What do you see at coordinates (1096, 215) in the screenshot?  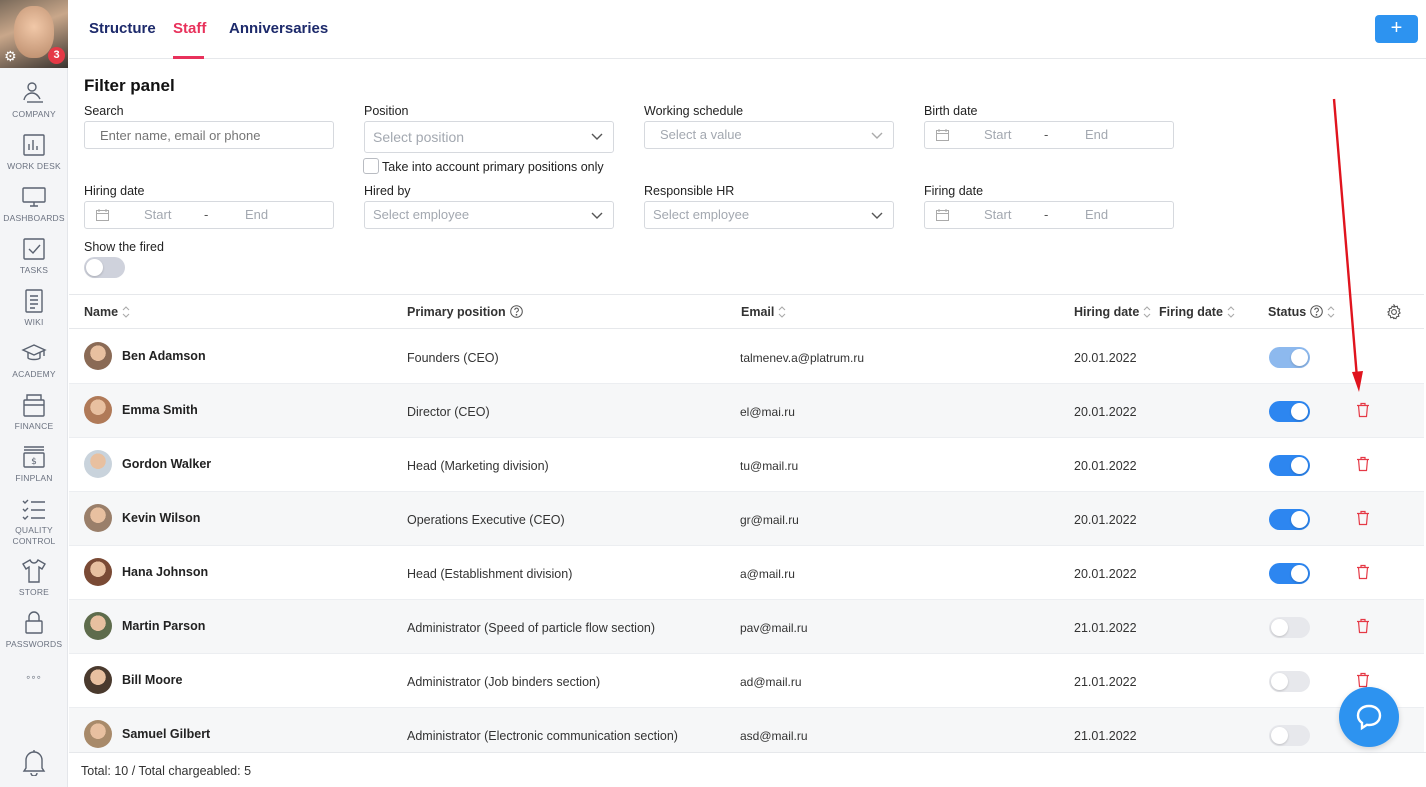 I see `firing-date-end: End` at bounding box center [1096, 215].